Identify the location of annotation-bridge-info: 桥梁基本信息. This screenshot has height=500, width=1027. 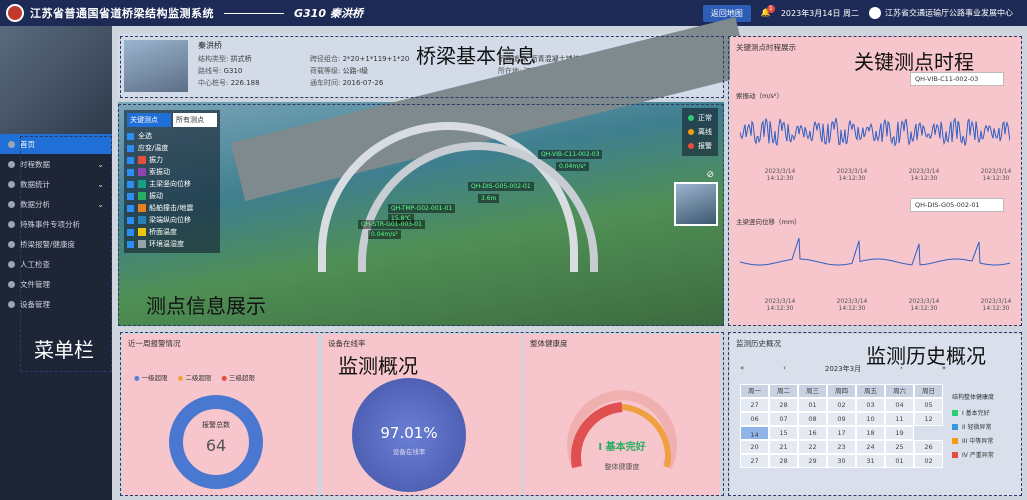
(476, 56).